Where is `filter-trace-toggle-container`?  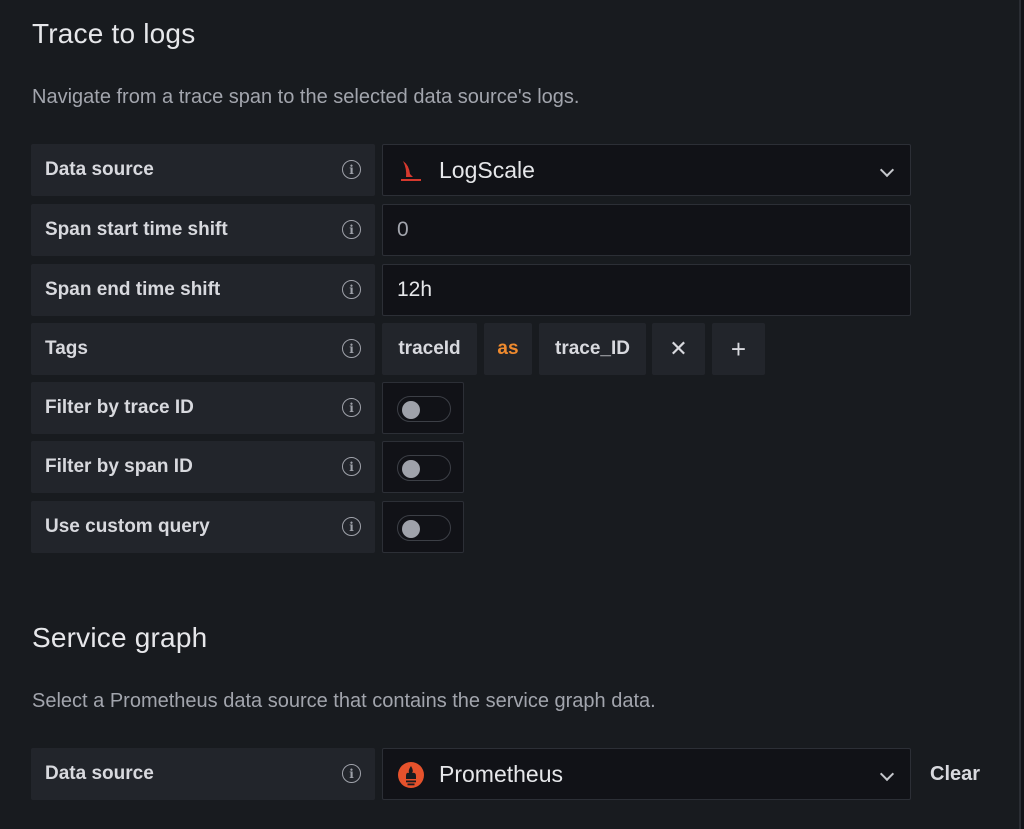
filter-trace-toggle-container is located at coordinates (423, 408).